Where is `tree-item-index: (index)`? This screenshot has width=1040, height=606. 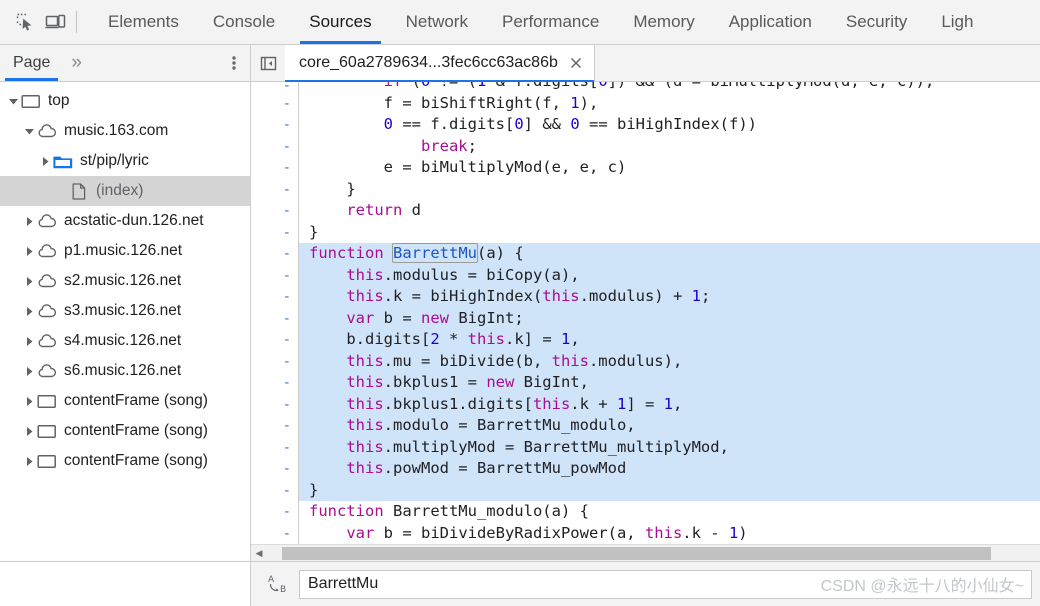
tree-item-index: (index) is located at coordinates (125, 191).